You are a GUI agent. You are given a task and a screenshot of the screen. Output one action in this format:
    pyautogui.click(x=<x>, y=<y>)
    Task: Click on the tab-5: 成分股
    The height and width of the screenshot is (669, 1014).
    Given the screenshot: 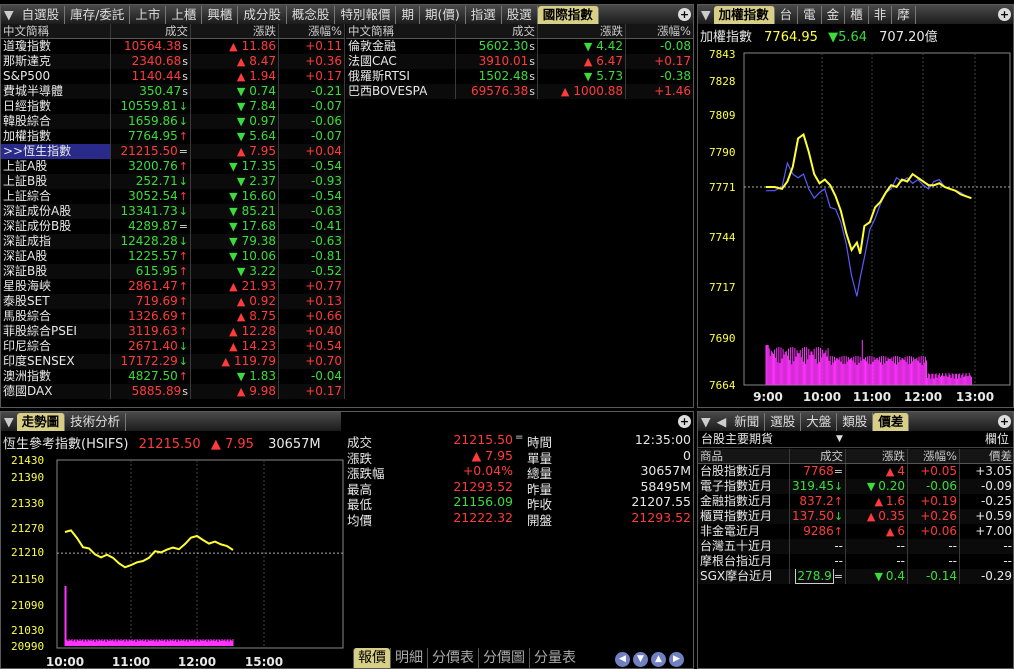 What is the action you would take?
    pyautogui.click(x=262, y=15)
    